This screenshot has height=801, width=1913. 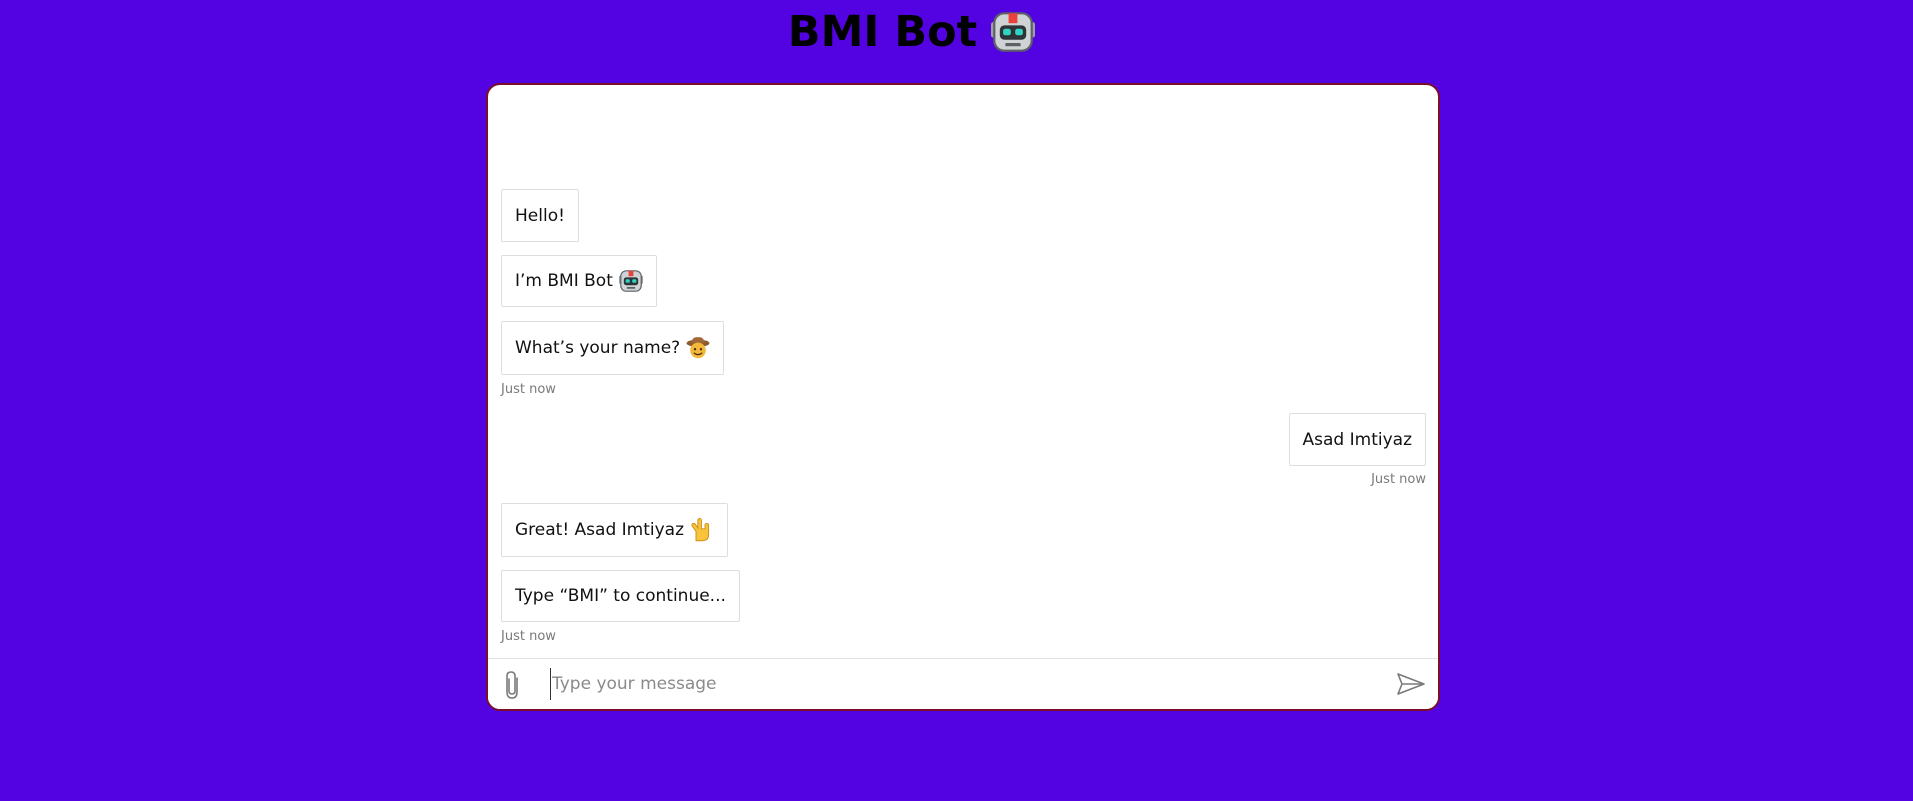 I want to click on message-text: Hello!, so click(x=540, y=215).